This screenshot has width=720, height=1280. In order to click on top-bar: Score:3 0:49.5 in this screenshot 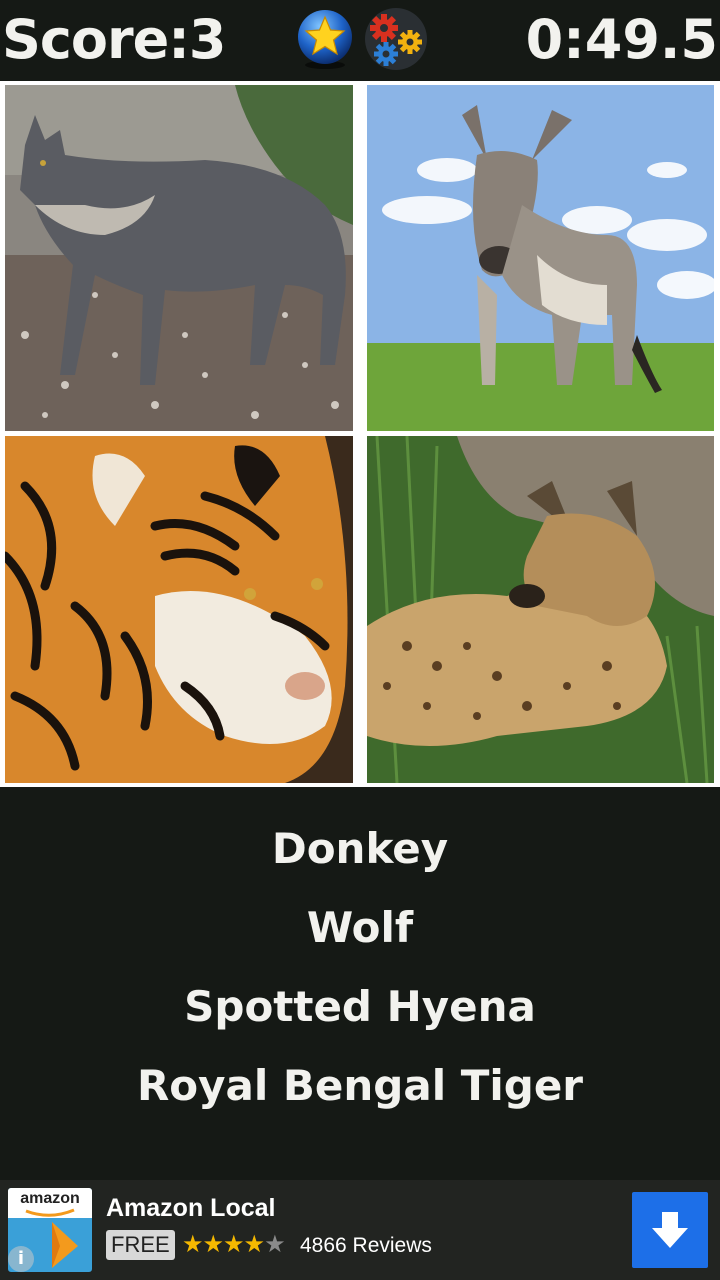, I will do `click(360, 40)`.